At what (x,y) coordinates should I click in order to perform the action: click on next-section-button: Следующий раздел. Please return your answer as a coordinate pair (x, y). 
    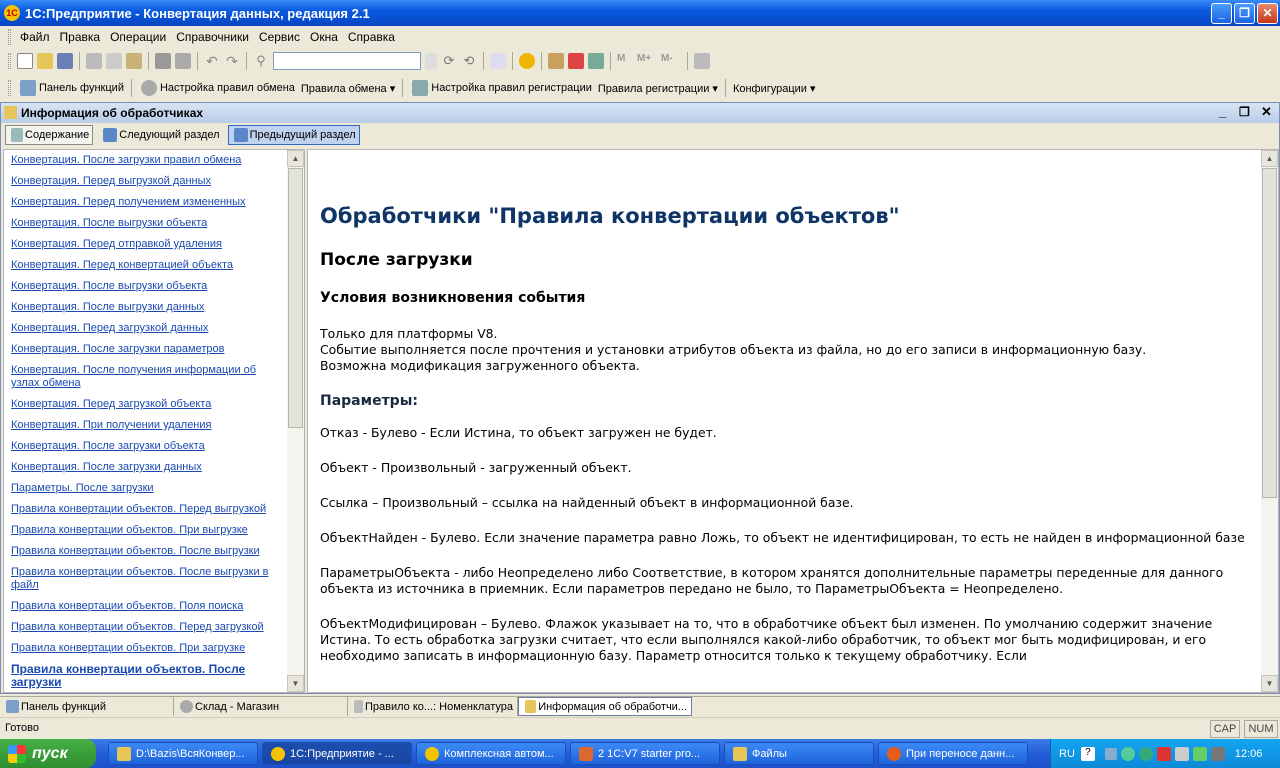
    Looking at the image, I should click on (160, 135).